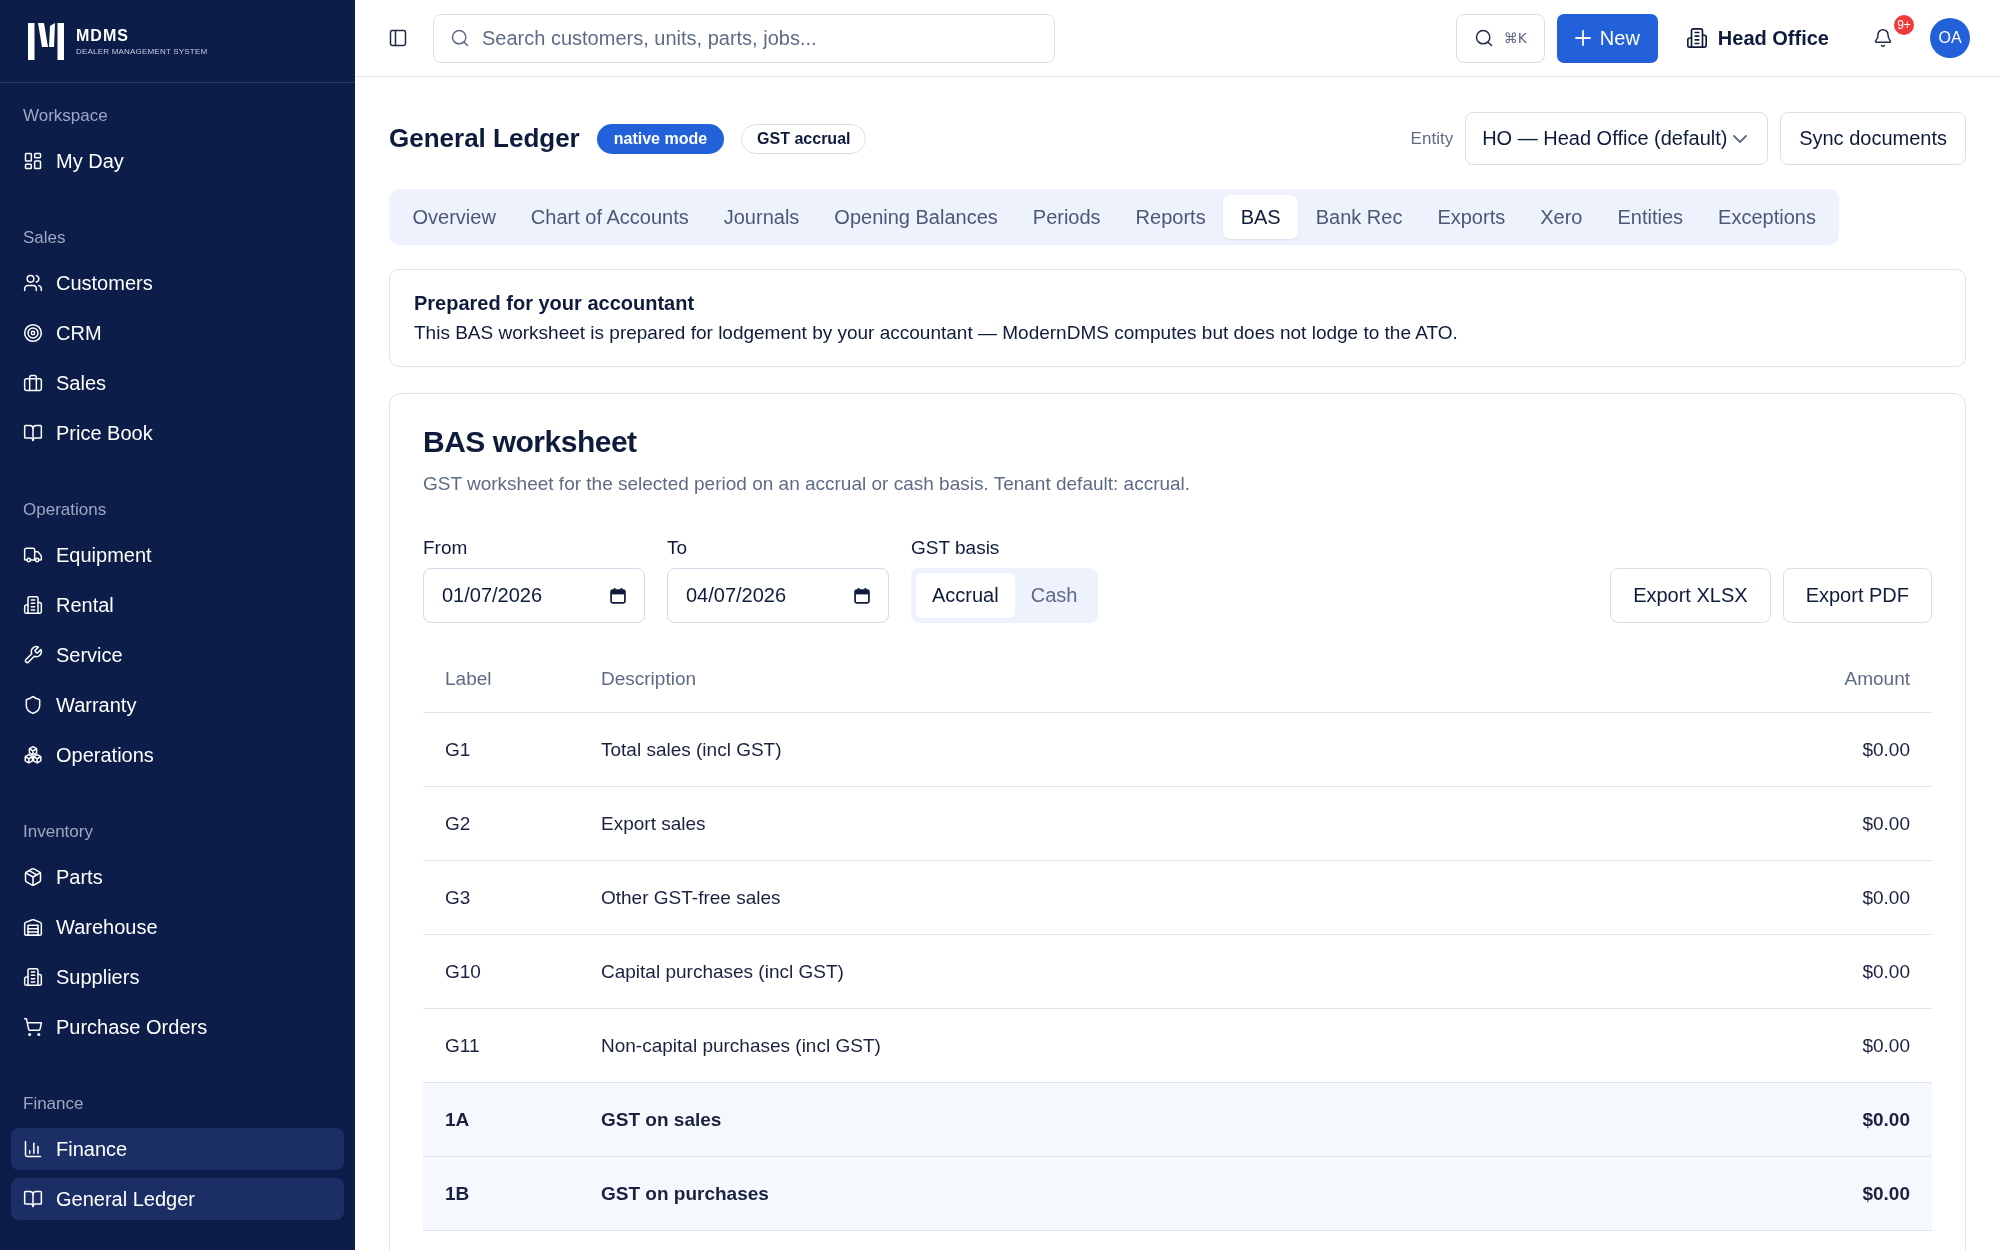 This screenshot has width=2000, height=1250. What do you see at coordinates (1054, 595) in the screenshot?
I see `segment-option: Cash` at bounding box center [1054, 595].